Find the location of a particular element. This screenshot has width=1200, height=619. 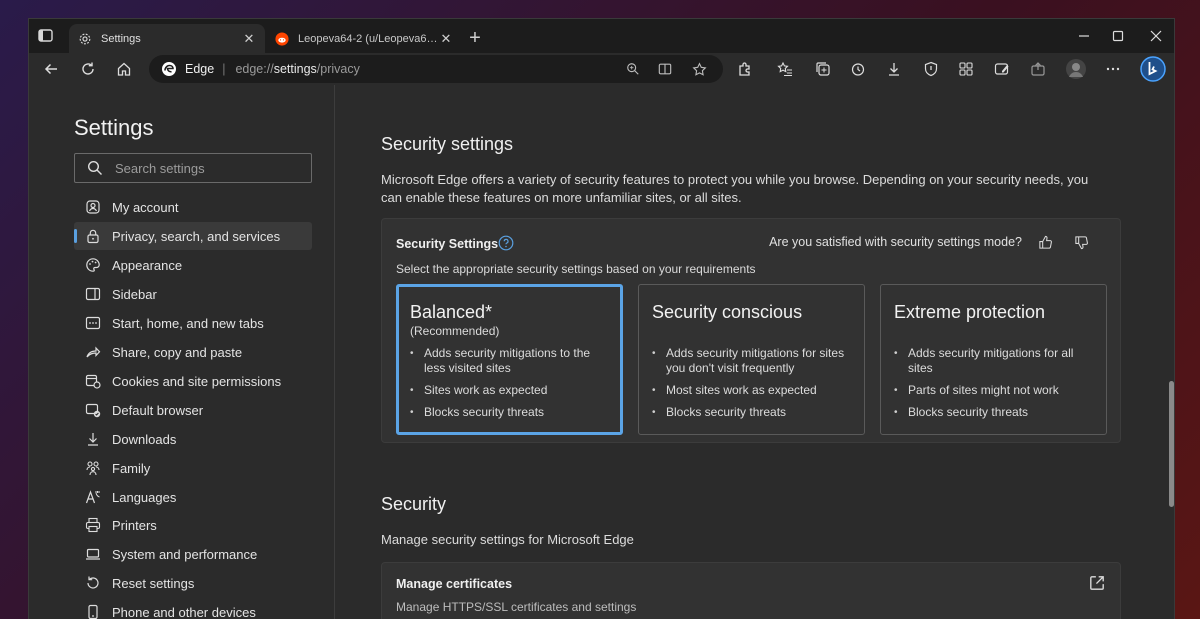

new-tab-button: + is located at coordinates (475, 38).